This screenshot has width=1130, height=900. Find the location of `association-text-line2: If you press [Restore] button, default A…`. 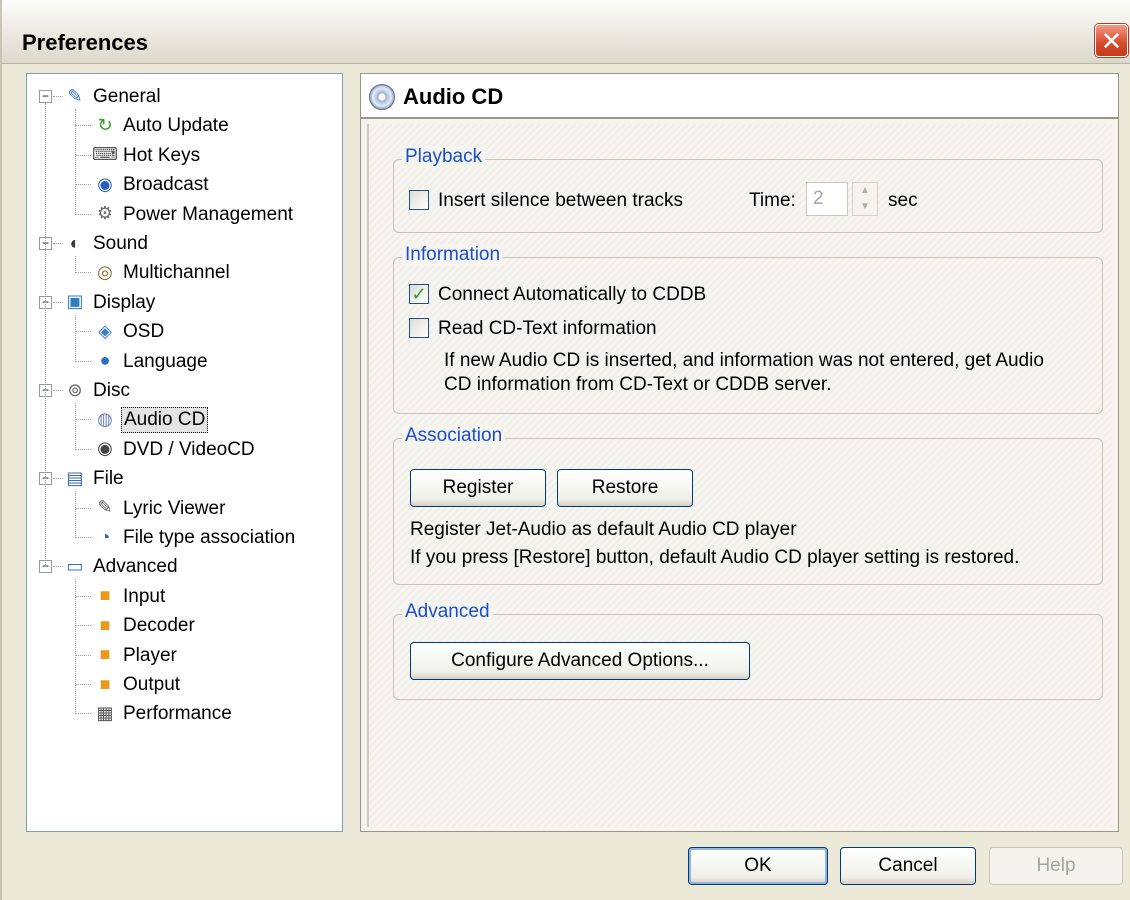

association-text-line2: If you press [Restore] button, default A… is located at coordinates (715, 557).